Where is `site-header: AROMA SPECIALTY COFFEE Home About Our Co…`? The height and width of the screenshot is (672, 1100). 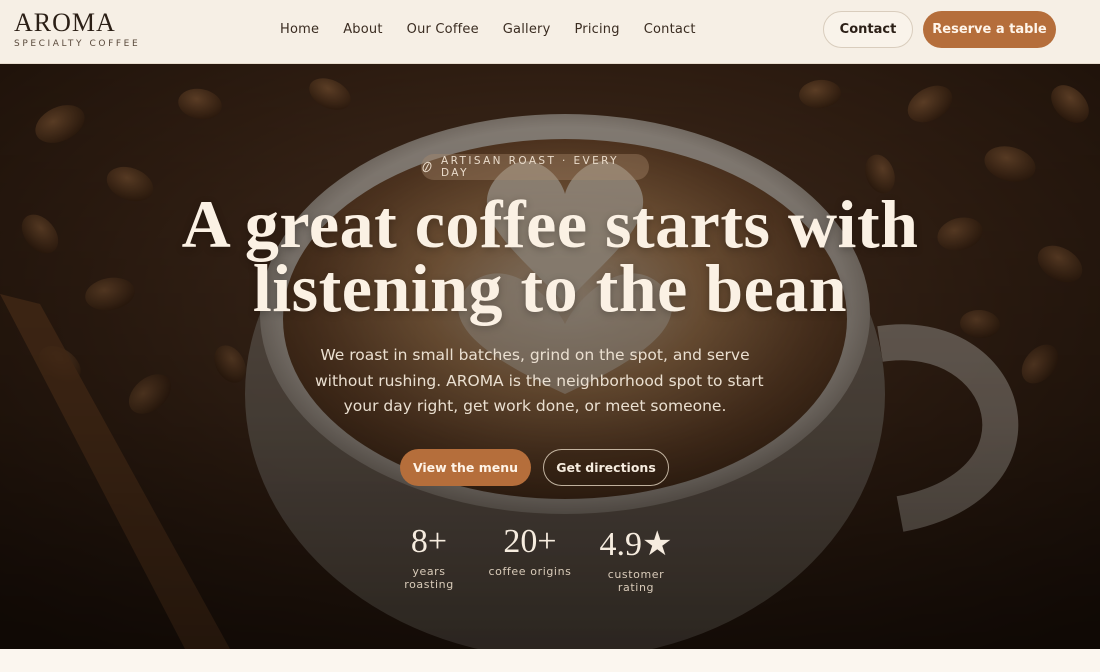 site-header: AROMA SPECIALTY COFFEE Home About Our Co… is located at coordinates (550, 32).